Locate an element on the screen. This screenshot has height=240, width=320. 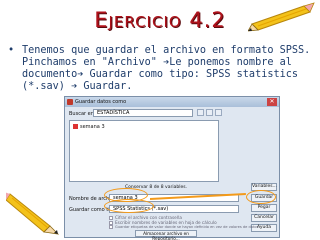
paste-button: Pegar is located at coordinates (264, 208).